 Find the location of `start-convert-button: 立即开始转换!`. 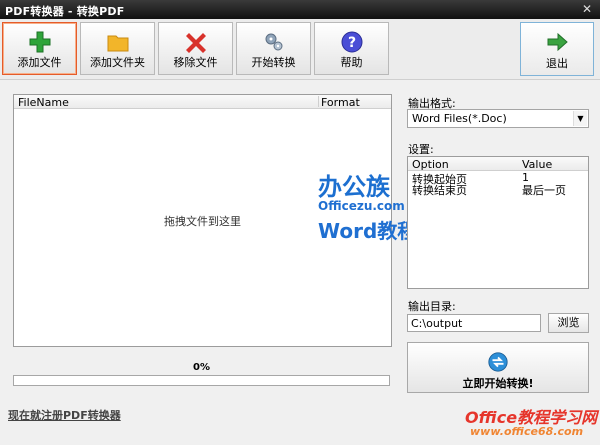

start-convert-button: 立即开始转换! is located at coordinates (498, 367).